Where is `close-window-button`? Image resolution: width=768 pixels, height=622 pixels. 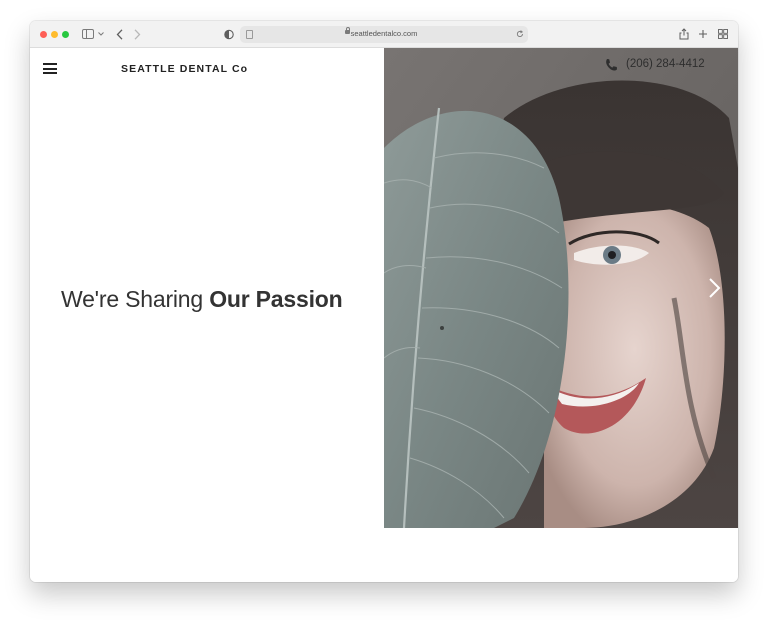 close-window-button is located at coordinates (43, 34).